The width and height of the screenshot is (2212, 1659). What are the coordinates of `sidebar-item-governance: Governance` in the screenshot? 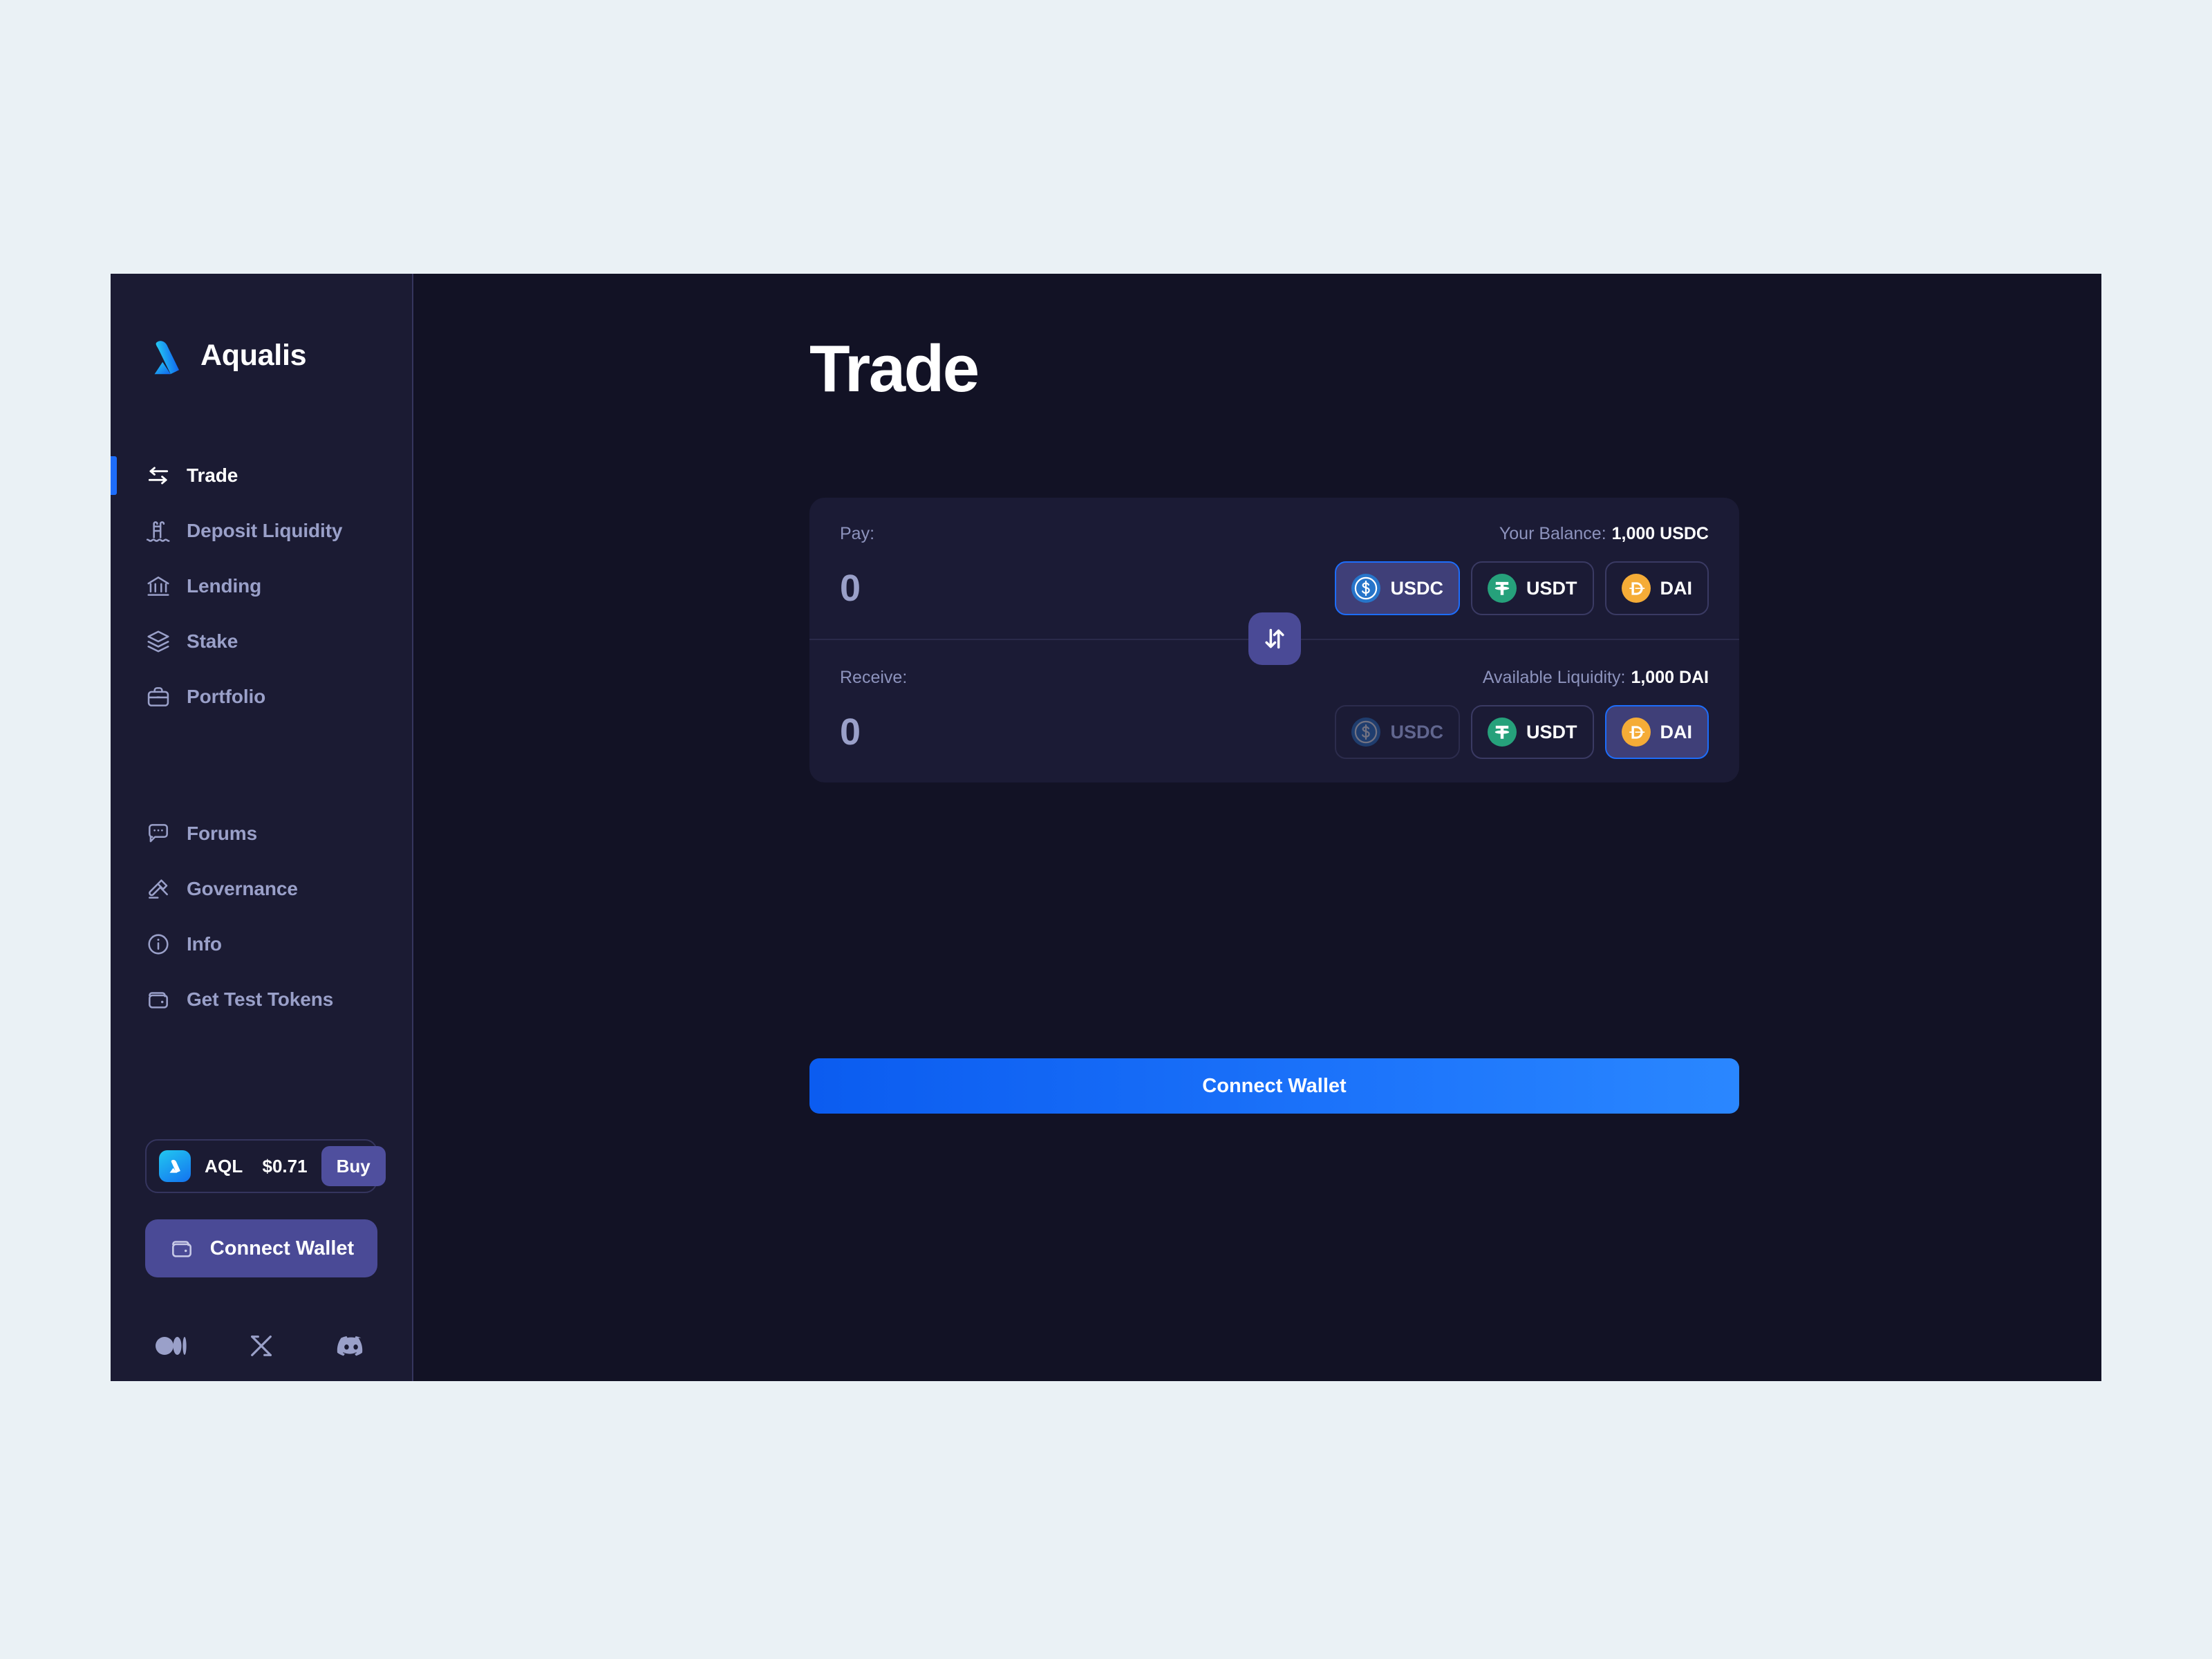 It's located at (261, 889).